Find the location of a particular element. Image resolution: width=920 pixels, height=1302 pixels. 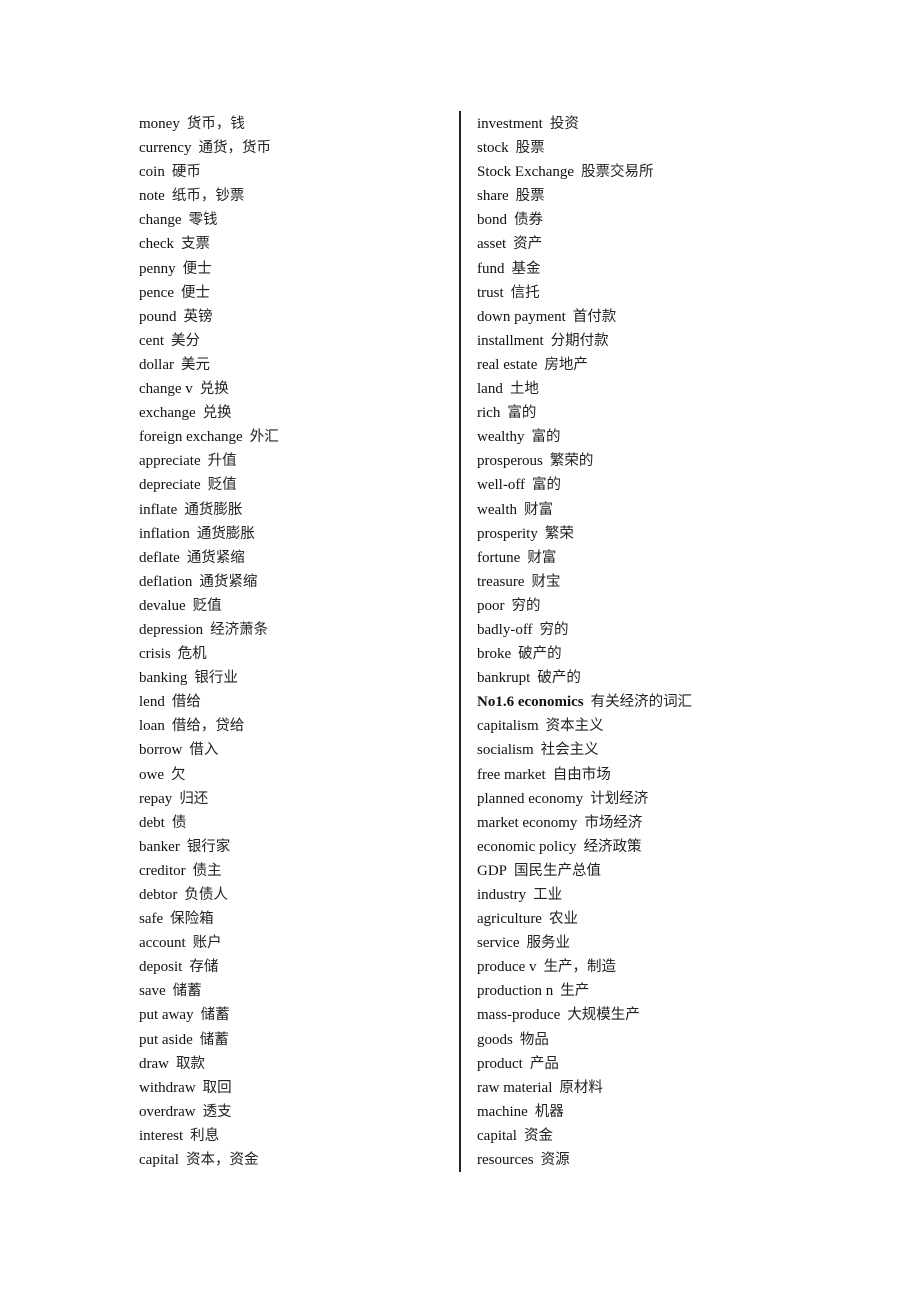

english-term: put away is located at coordinates (166, 1015).